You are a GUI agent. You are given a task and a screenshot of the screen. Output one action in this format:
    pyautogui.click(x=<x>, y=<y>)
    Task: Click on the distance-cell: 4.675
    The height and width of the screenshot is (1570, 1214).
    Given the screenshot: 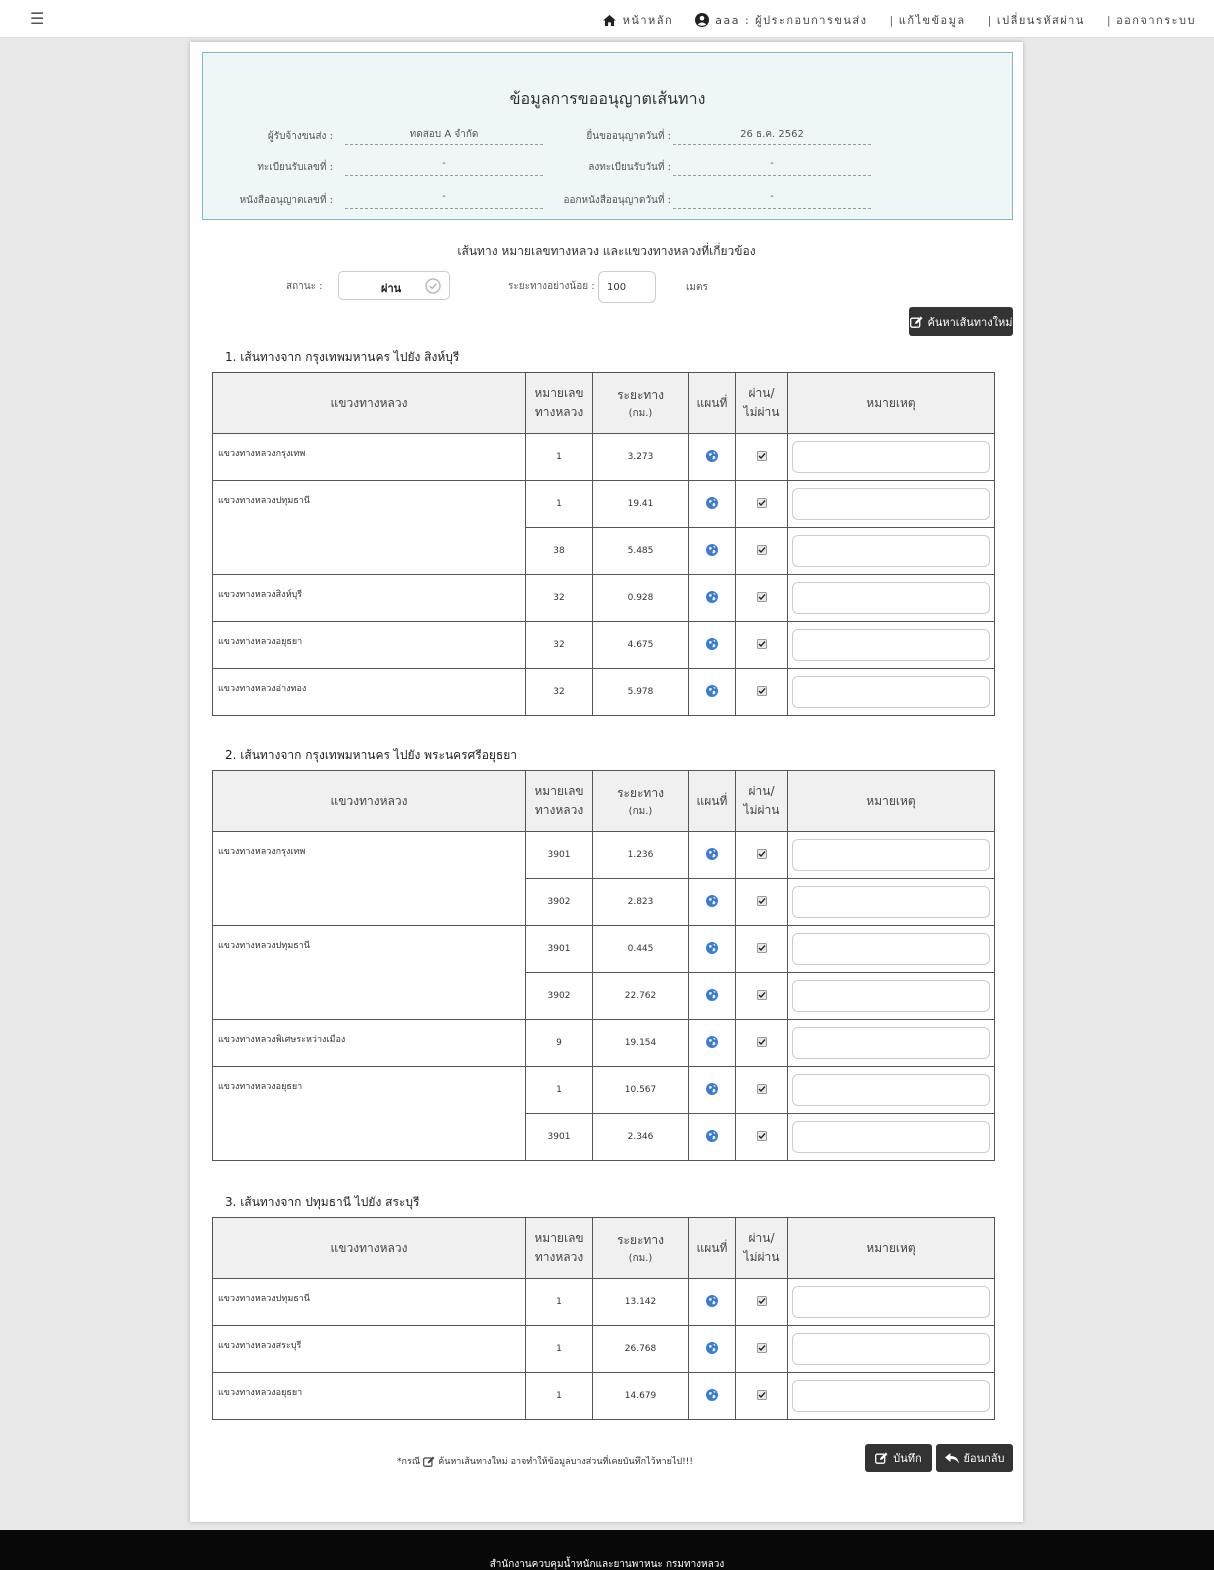 What is the action you would take?
    pyautogui.click(x=640, y=645)
    